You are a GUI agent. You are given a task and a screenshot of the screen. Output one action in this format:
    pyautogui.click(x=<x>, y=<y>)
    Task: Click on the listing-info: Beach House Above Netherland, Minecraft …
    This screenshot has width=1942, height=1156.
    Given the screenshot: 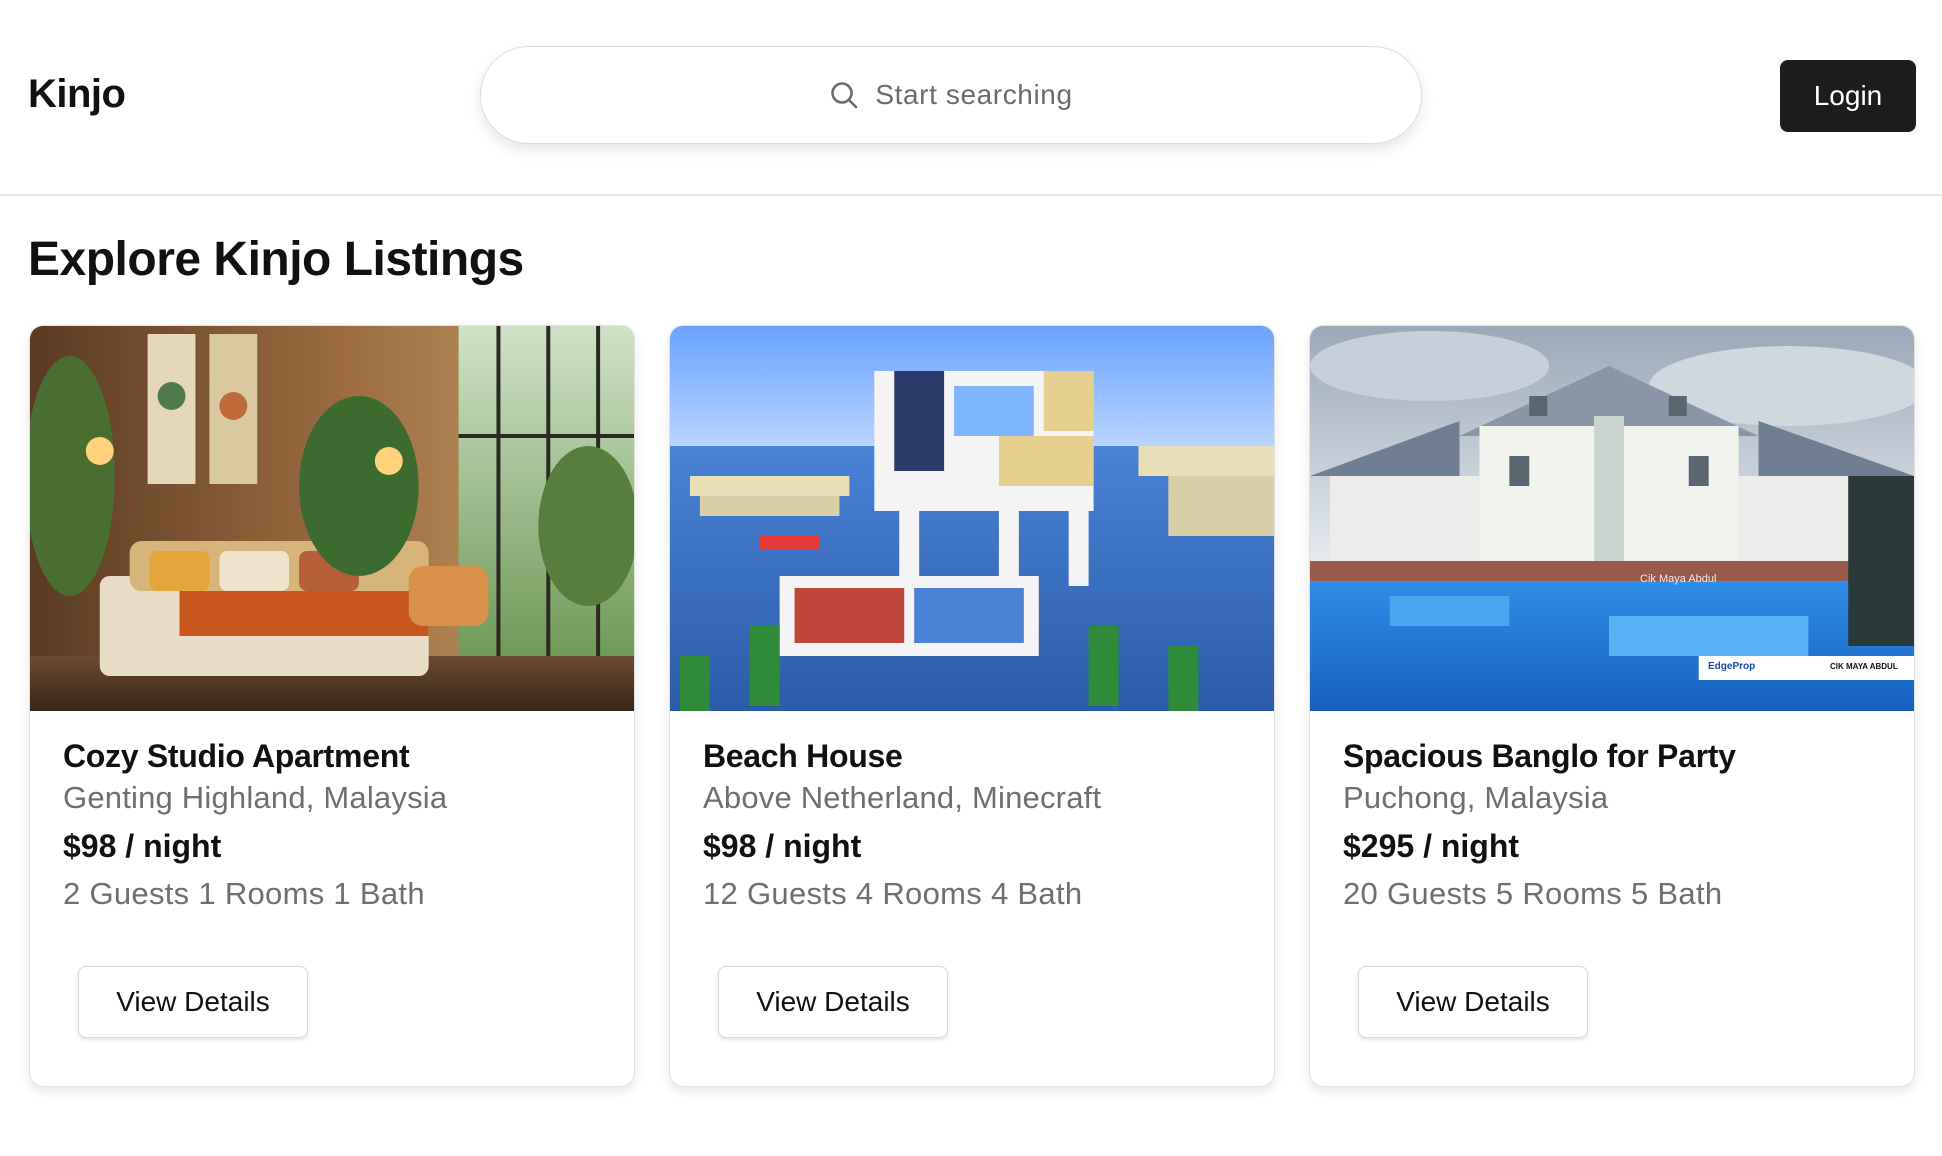 What is the action you would take?
    pyautogui.click(x=978, y=825)
    